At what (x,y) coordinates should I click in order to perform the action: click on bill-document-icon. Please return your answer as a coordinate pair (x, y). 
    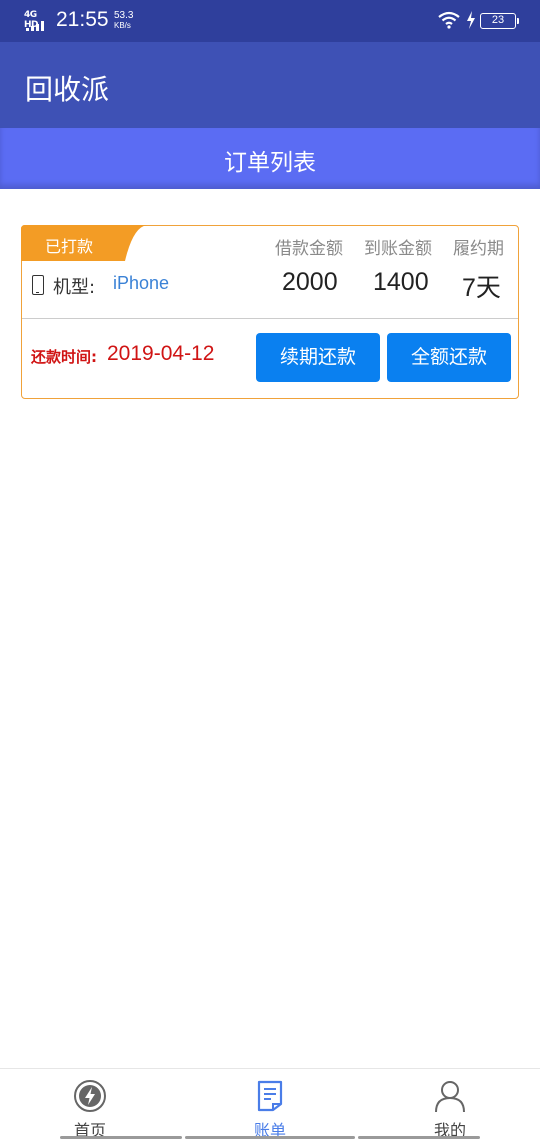
    Looking at the image, I should click on (270, 1096).